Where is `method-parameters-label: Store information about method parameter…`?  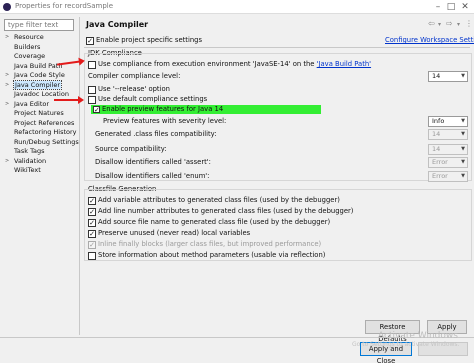 method-parameters-label: Store information about method parameter… is located at coordinates (212, 255).